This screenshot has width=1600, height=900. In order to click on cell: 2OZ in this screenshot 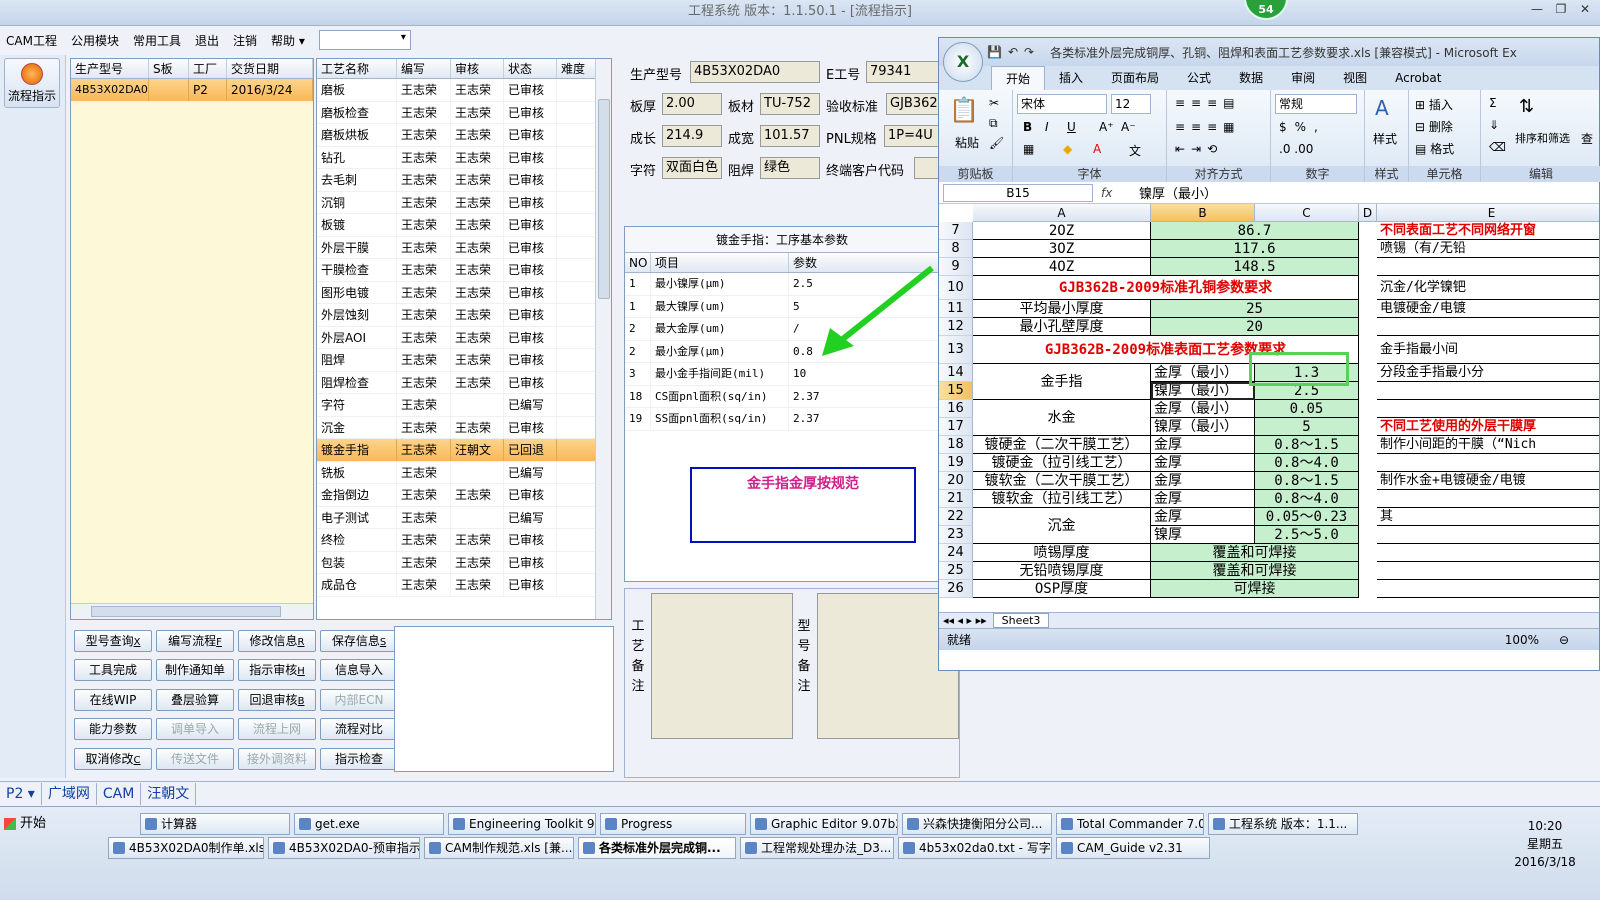, I will do `click(1062, 231)`.